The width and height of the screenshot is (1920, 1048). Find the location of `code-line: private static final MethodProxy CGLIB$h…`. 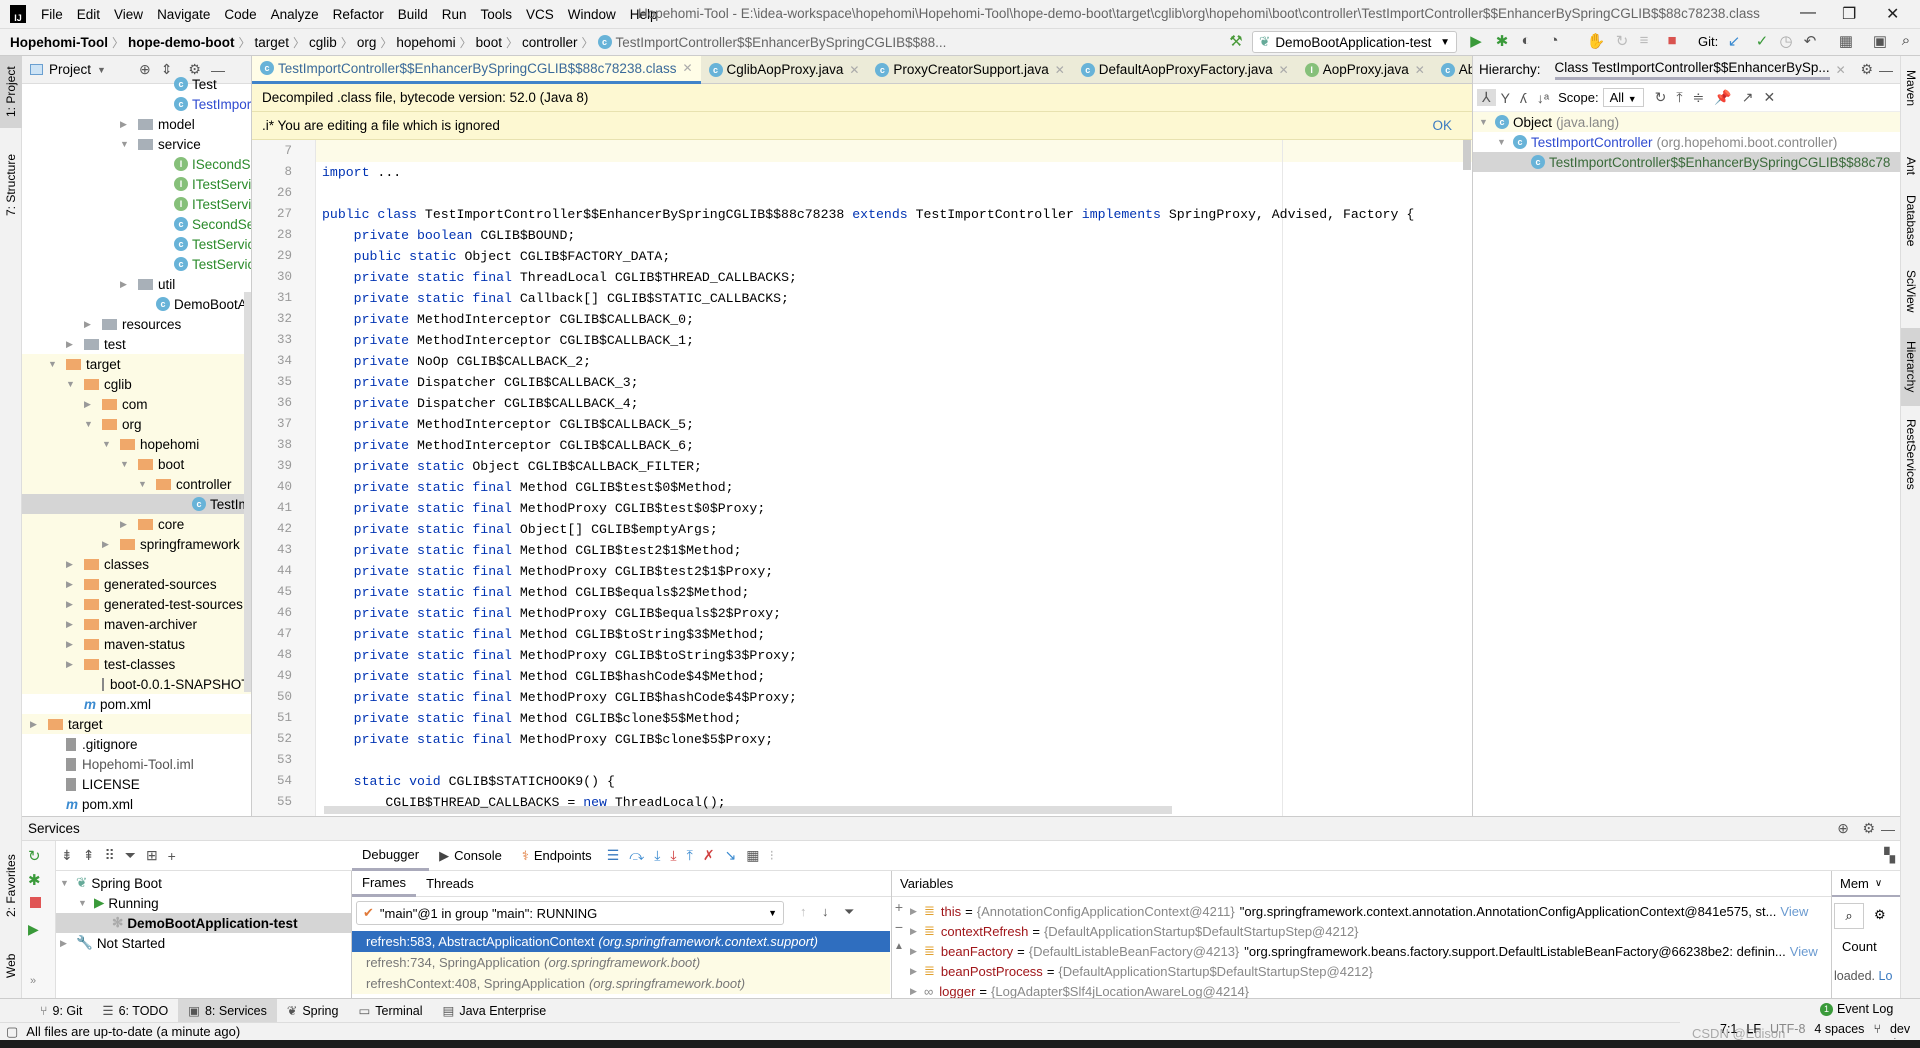

code-line: private static final MethodProxy CGLIB$h… is located at coordinates (559, 697).